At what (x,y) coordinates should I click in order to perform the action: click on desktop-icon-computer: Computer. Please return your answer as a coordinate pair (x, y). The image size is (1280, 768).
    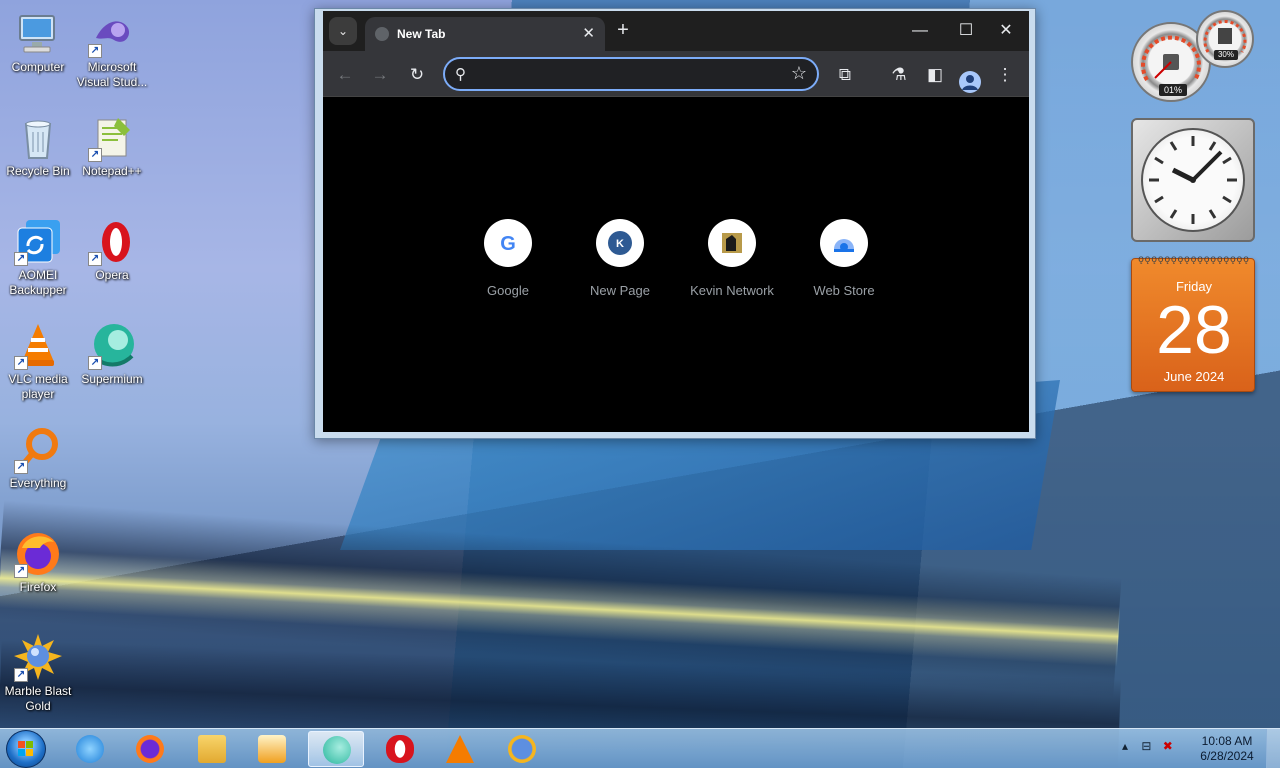
    Looking at the image, I should click on (38, 42).